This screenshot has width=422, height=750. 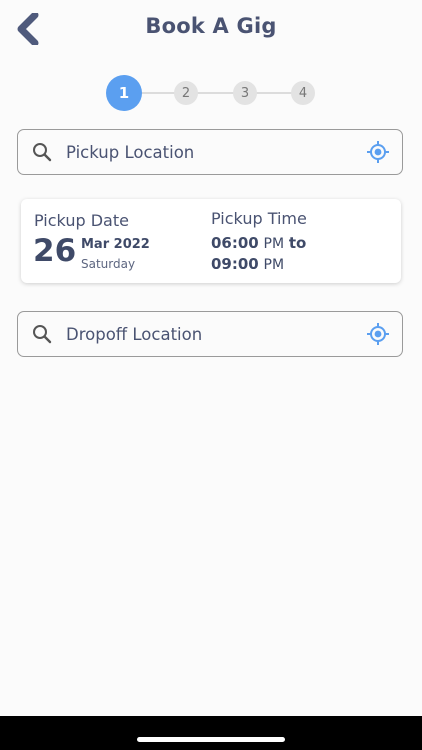 I want to click on pickup-location-input, so click(x=215, y=152).